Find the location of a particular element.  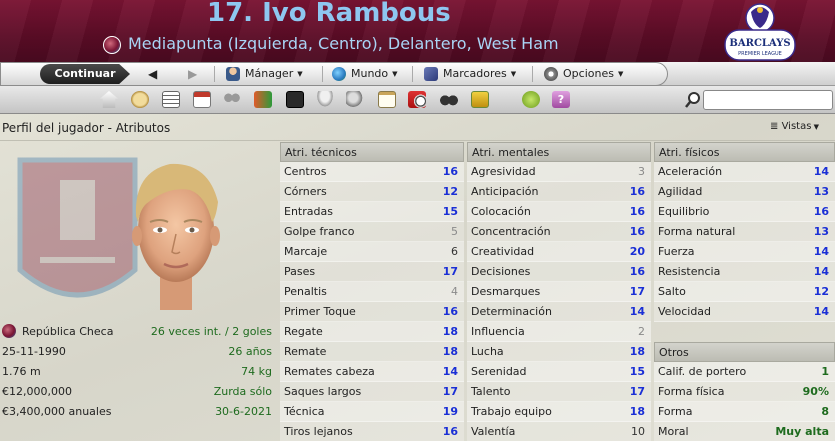

attribute-row: Entradas 15 is located at coordinates (372, 212).